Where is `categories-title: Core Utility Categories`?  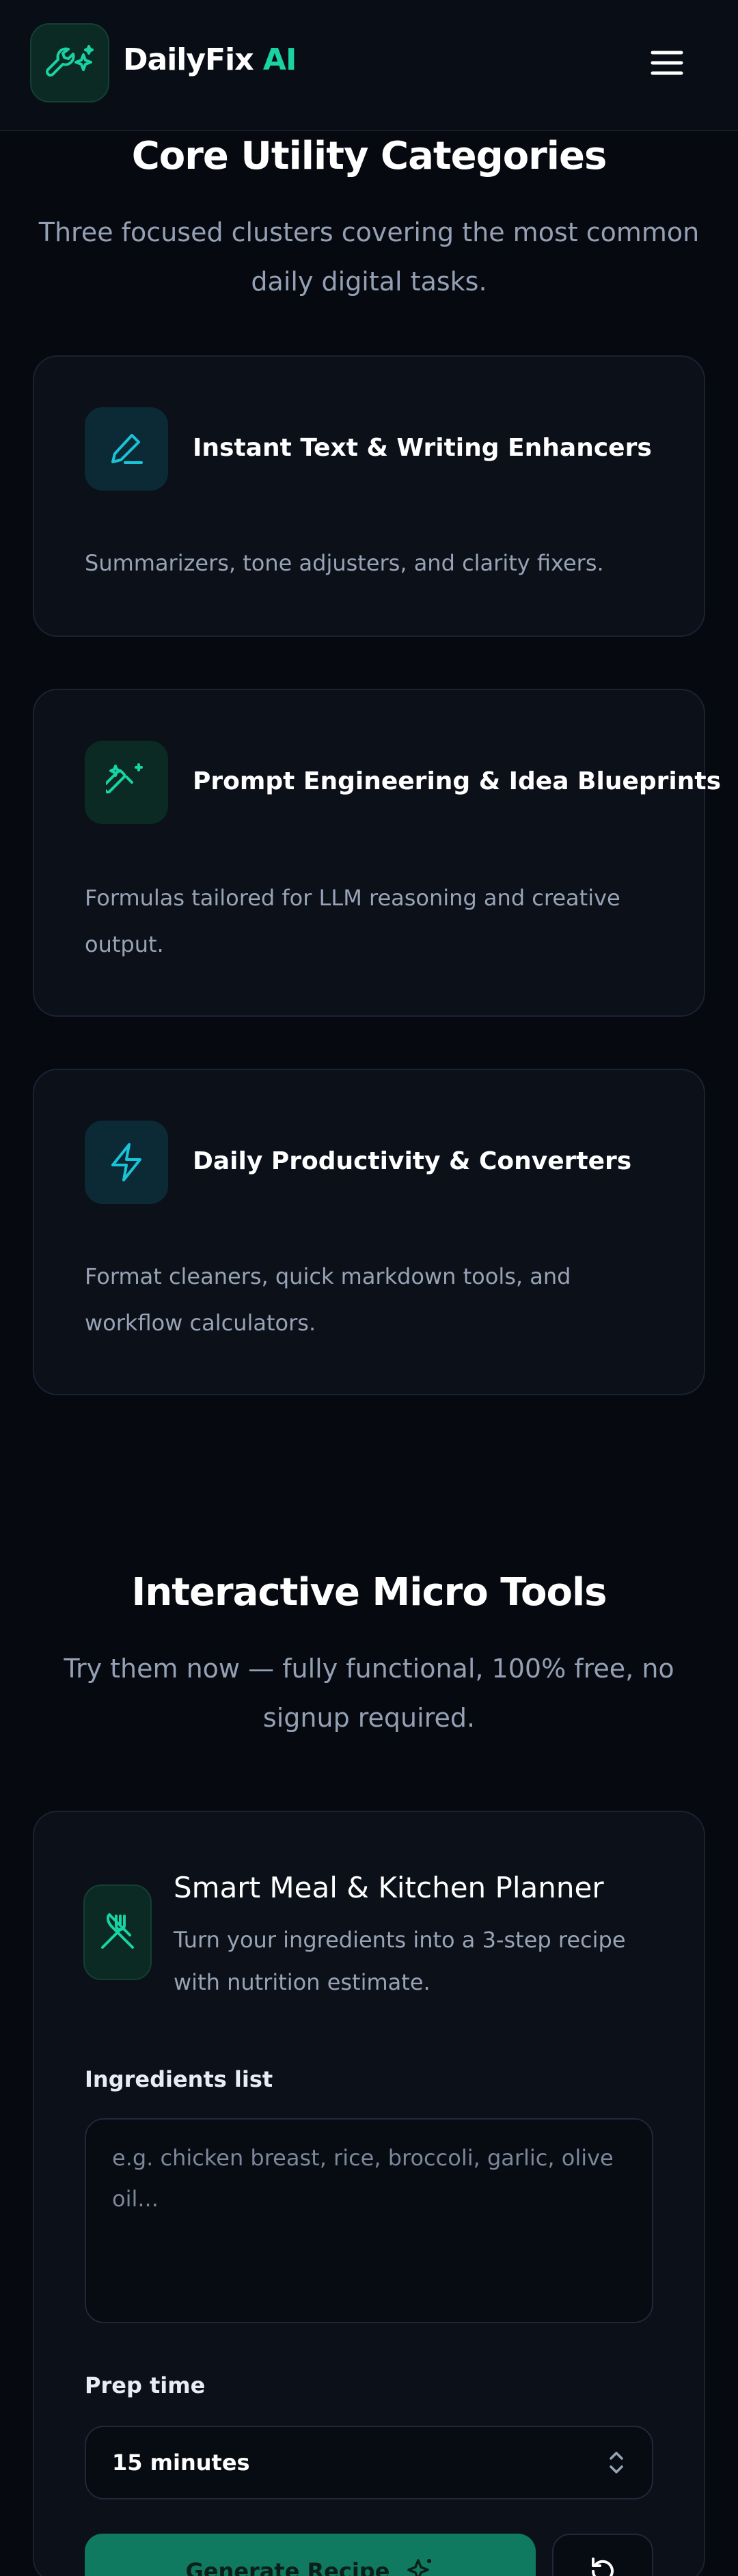
categories-title: Core Utility Categories is located at coordinates (369, 156).